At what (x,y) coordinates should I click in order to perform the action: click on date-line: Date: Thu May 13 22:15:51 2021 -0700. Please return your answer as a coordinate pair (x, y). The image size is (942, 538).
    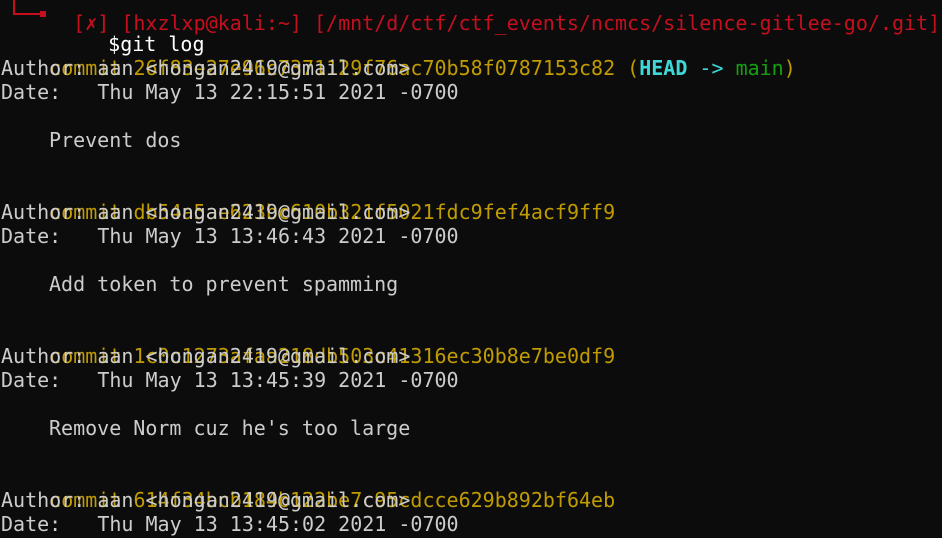
    Looking at the image, I should click on (230, 92).